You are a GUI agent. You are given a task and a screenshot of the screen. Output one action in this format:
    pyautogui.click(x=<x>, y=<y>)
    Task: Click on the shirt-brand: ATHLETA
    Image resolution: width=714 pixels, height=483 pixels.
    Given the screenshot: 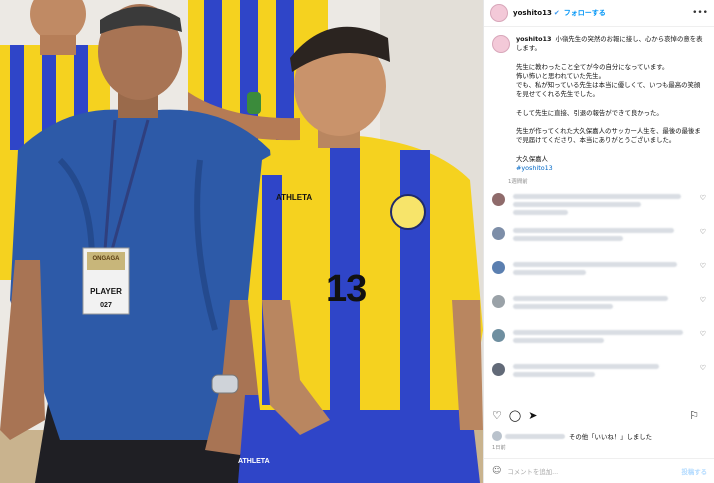 What is the action you would take?
    pyautogui.click(x=294, y=197)
    